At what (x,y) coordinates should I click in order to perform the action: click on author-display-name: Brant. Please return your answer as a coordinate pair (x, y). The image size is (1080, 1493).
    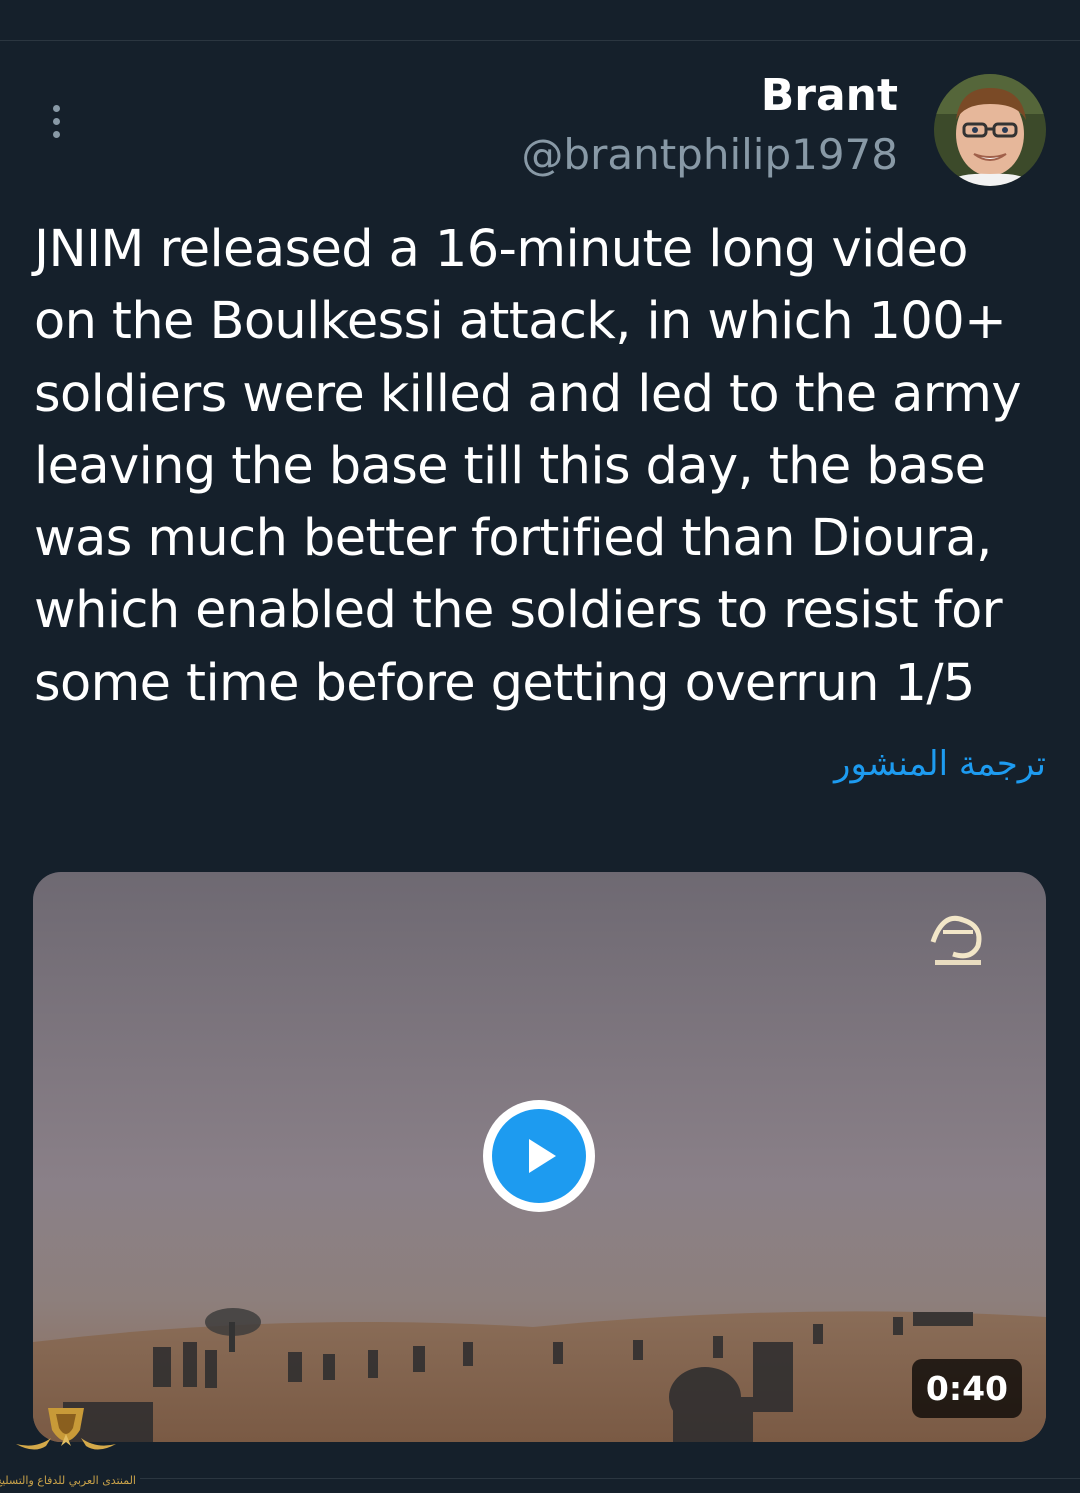
    Looking at the image, I should click on (829, 95).